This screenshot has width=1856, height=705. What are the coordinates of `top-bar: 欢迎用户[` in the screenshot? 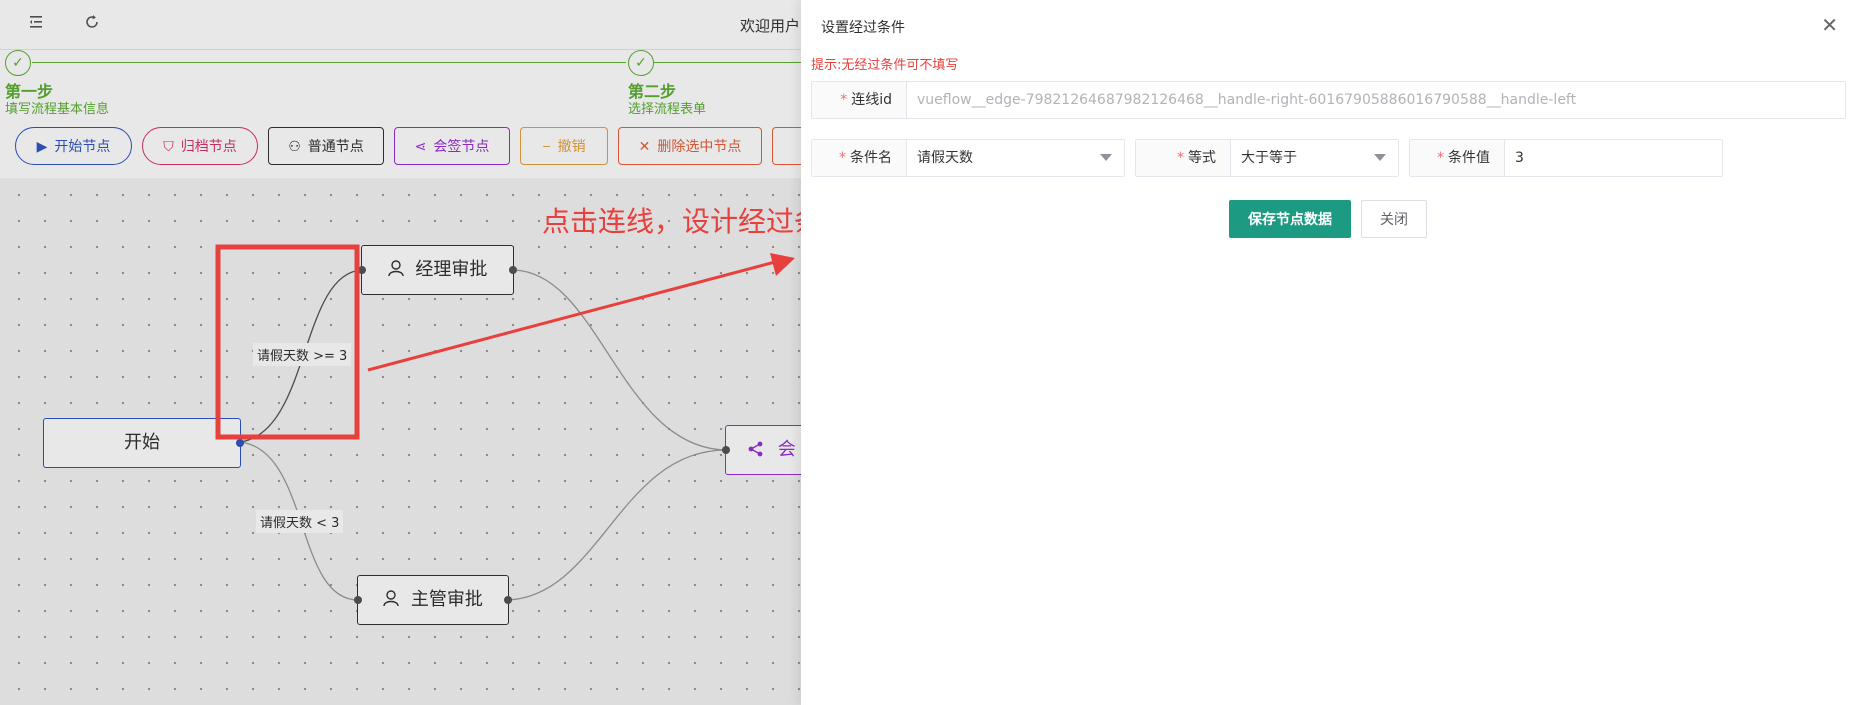 It's located at (400, 25).